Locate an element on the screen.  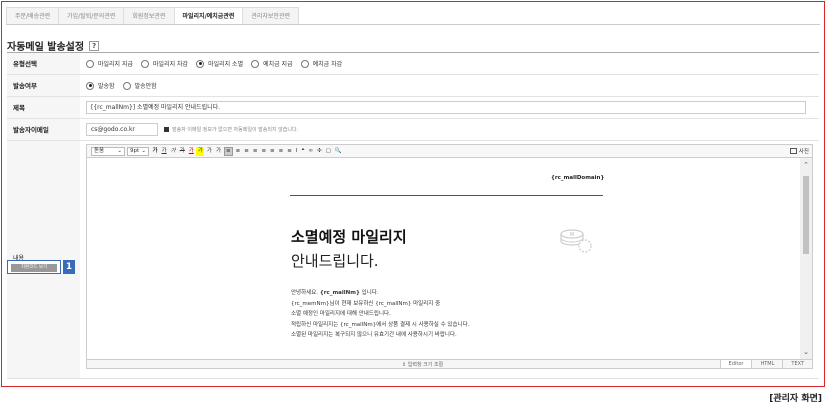
align-justify-button: ≡ is located at coordinates (255, 151).